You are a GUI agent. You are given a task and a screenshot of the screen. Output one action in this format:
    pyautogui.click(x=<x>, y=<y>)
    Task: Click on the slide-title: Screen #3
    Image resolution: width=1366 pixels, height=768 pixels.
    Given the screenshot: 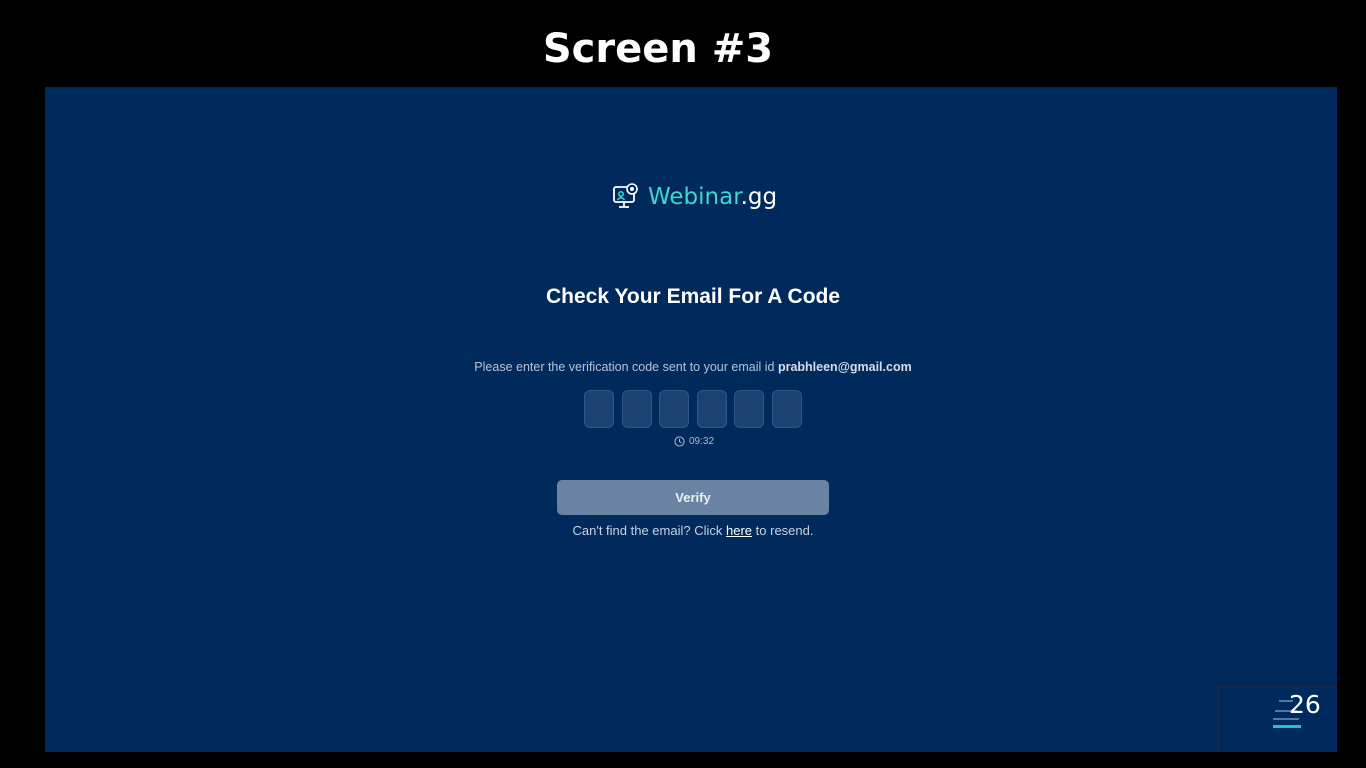 What is the action you would take?
    pyautogui.click(x=658, y=49)
    